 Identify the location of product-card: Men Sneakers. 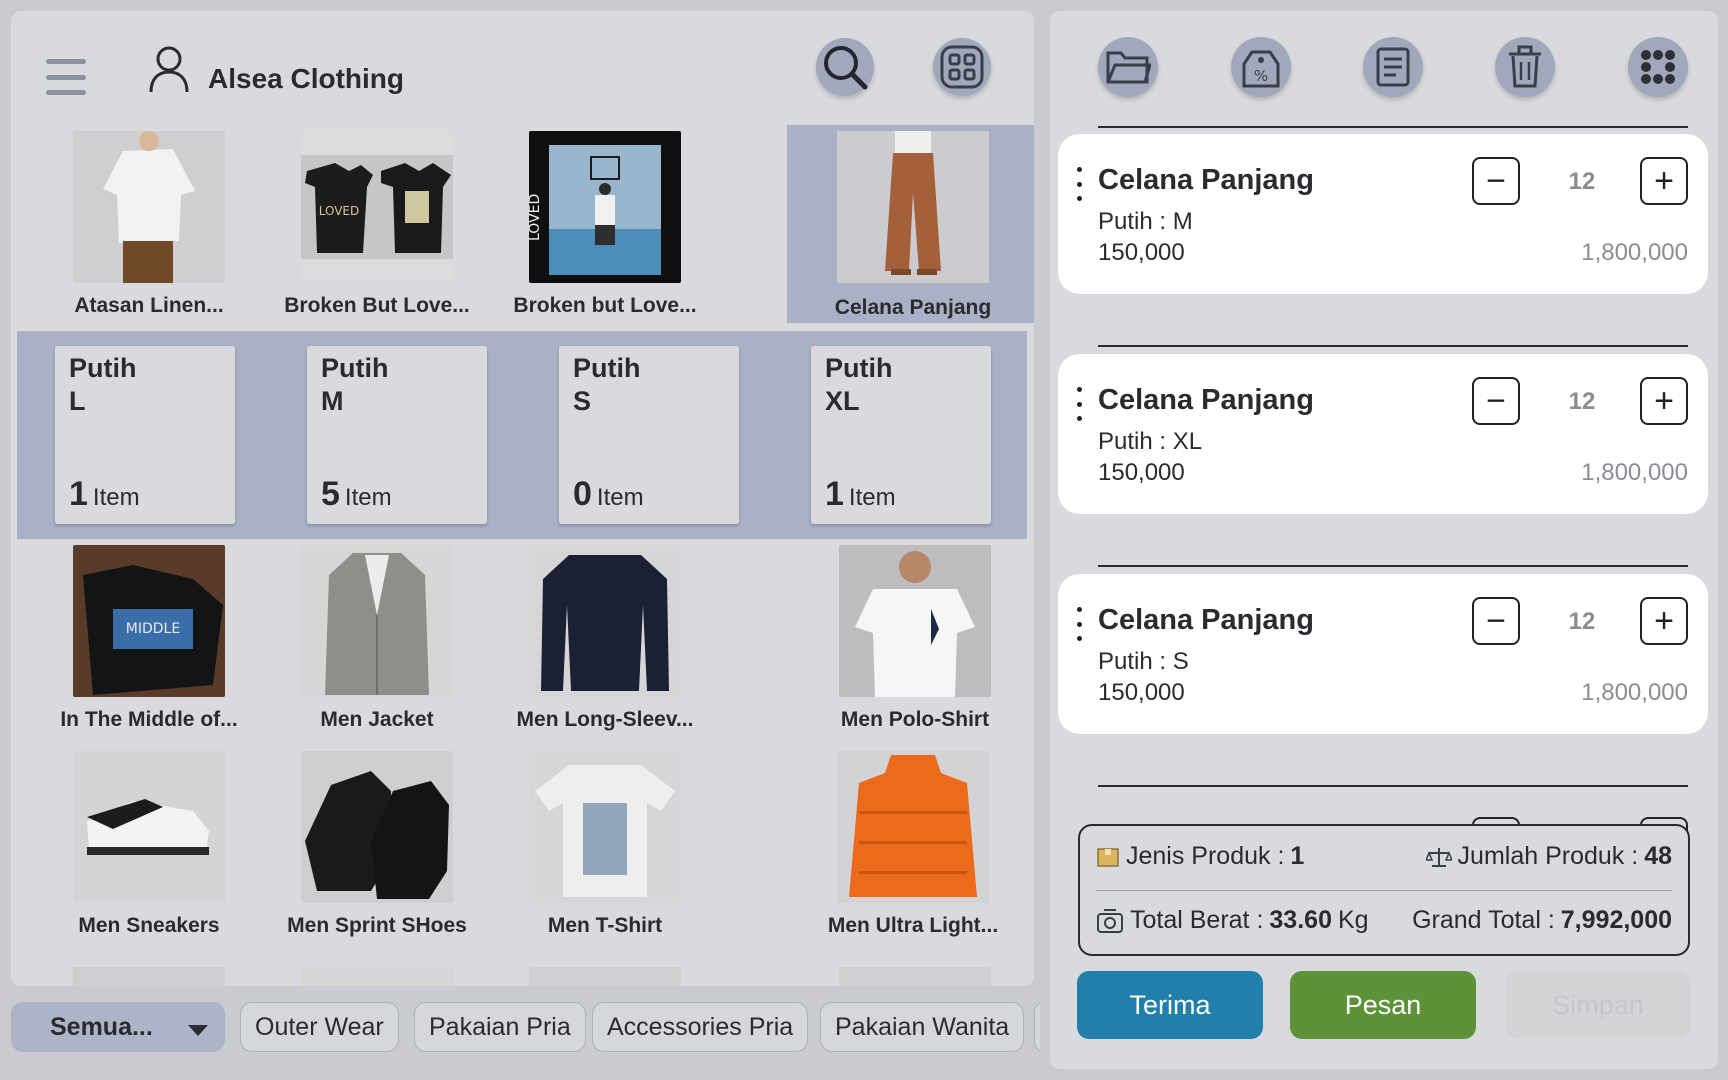
(149, 841).